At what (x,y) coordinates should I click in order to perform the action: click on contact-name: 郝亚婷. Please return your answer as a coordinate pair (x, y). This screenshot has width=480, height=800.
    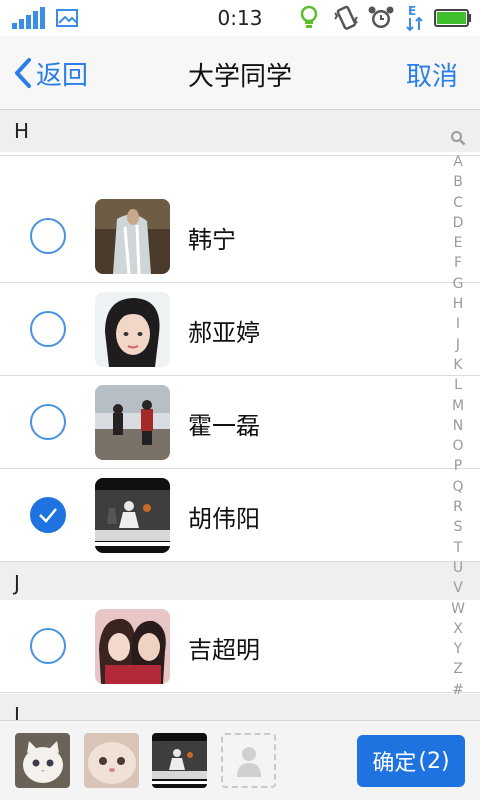
    Looking at the image, I should click on (224, 333).